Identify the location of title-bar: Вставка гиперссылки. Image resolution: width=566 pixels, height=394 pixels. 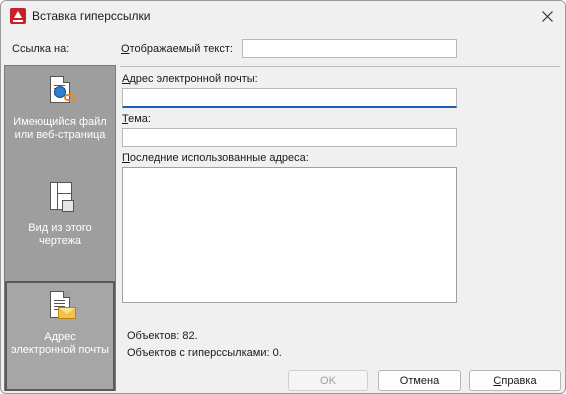
(283, 16).